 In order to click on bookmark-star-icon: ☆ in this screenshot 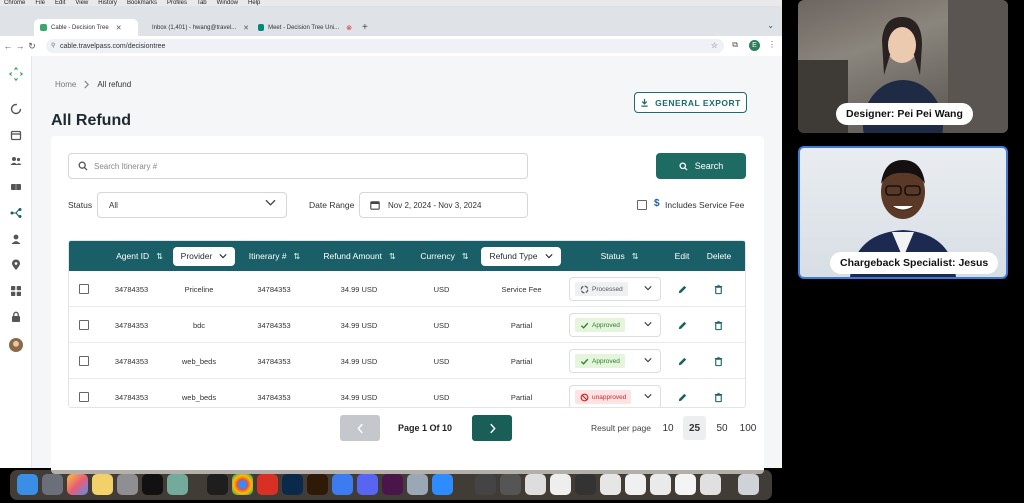, I will do `click(714, 45)`.